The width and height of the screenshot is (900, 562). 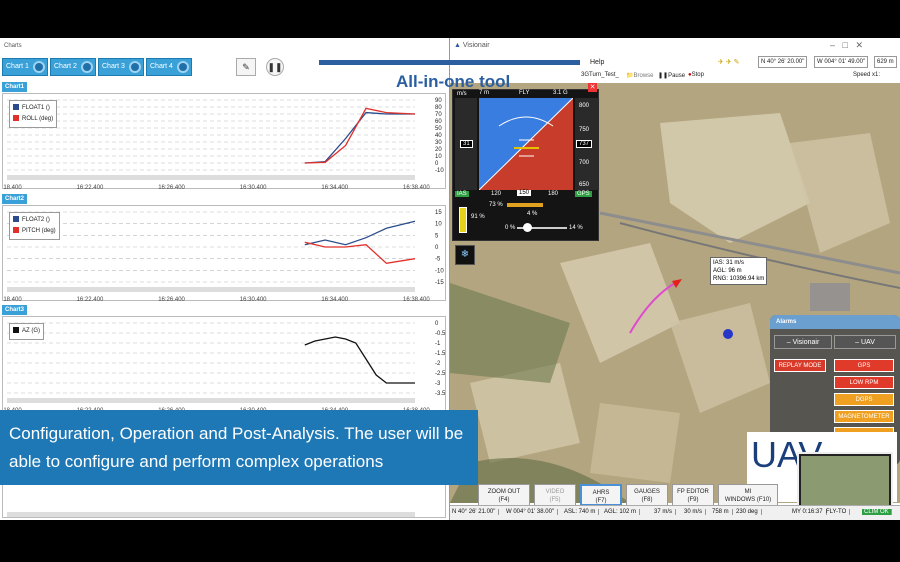 I want to click on btn-key: (F7), so click(x=601, y=501).